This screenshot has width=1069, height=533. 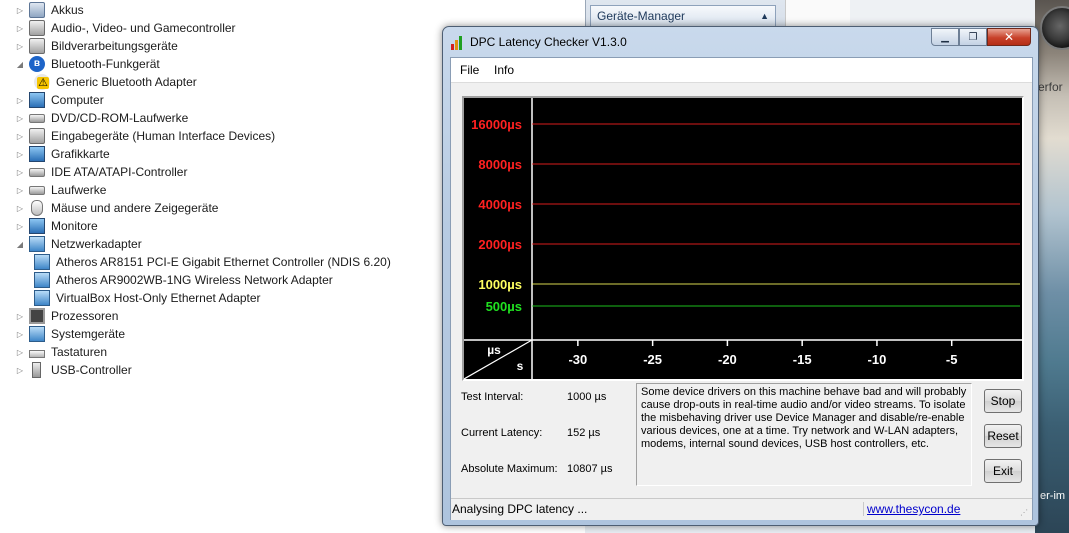 What do you see at coordinates (952, 359) in the screenshot?
I see `x-tick-label: -5` at bounding box center [952, 359].